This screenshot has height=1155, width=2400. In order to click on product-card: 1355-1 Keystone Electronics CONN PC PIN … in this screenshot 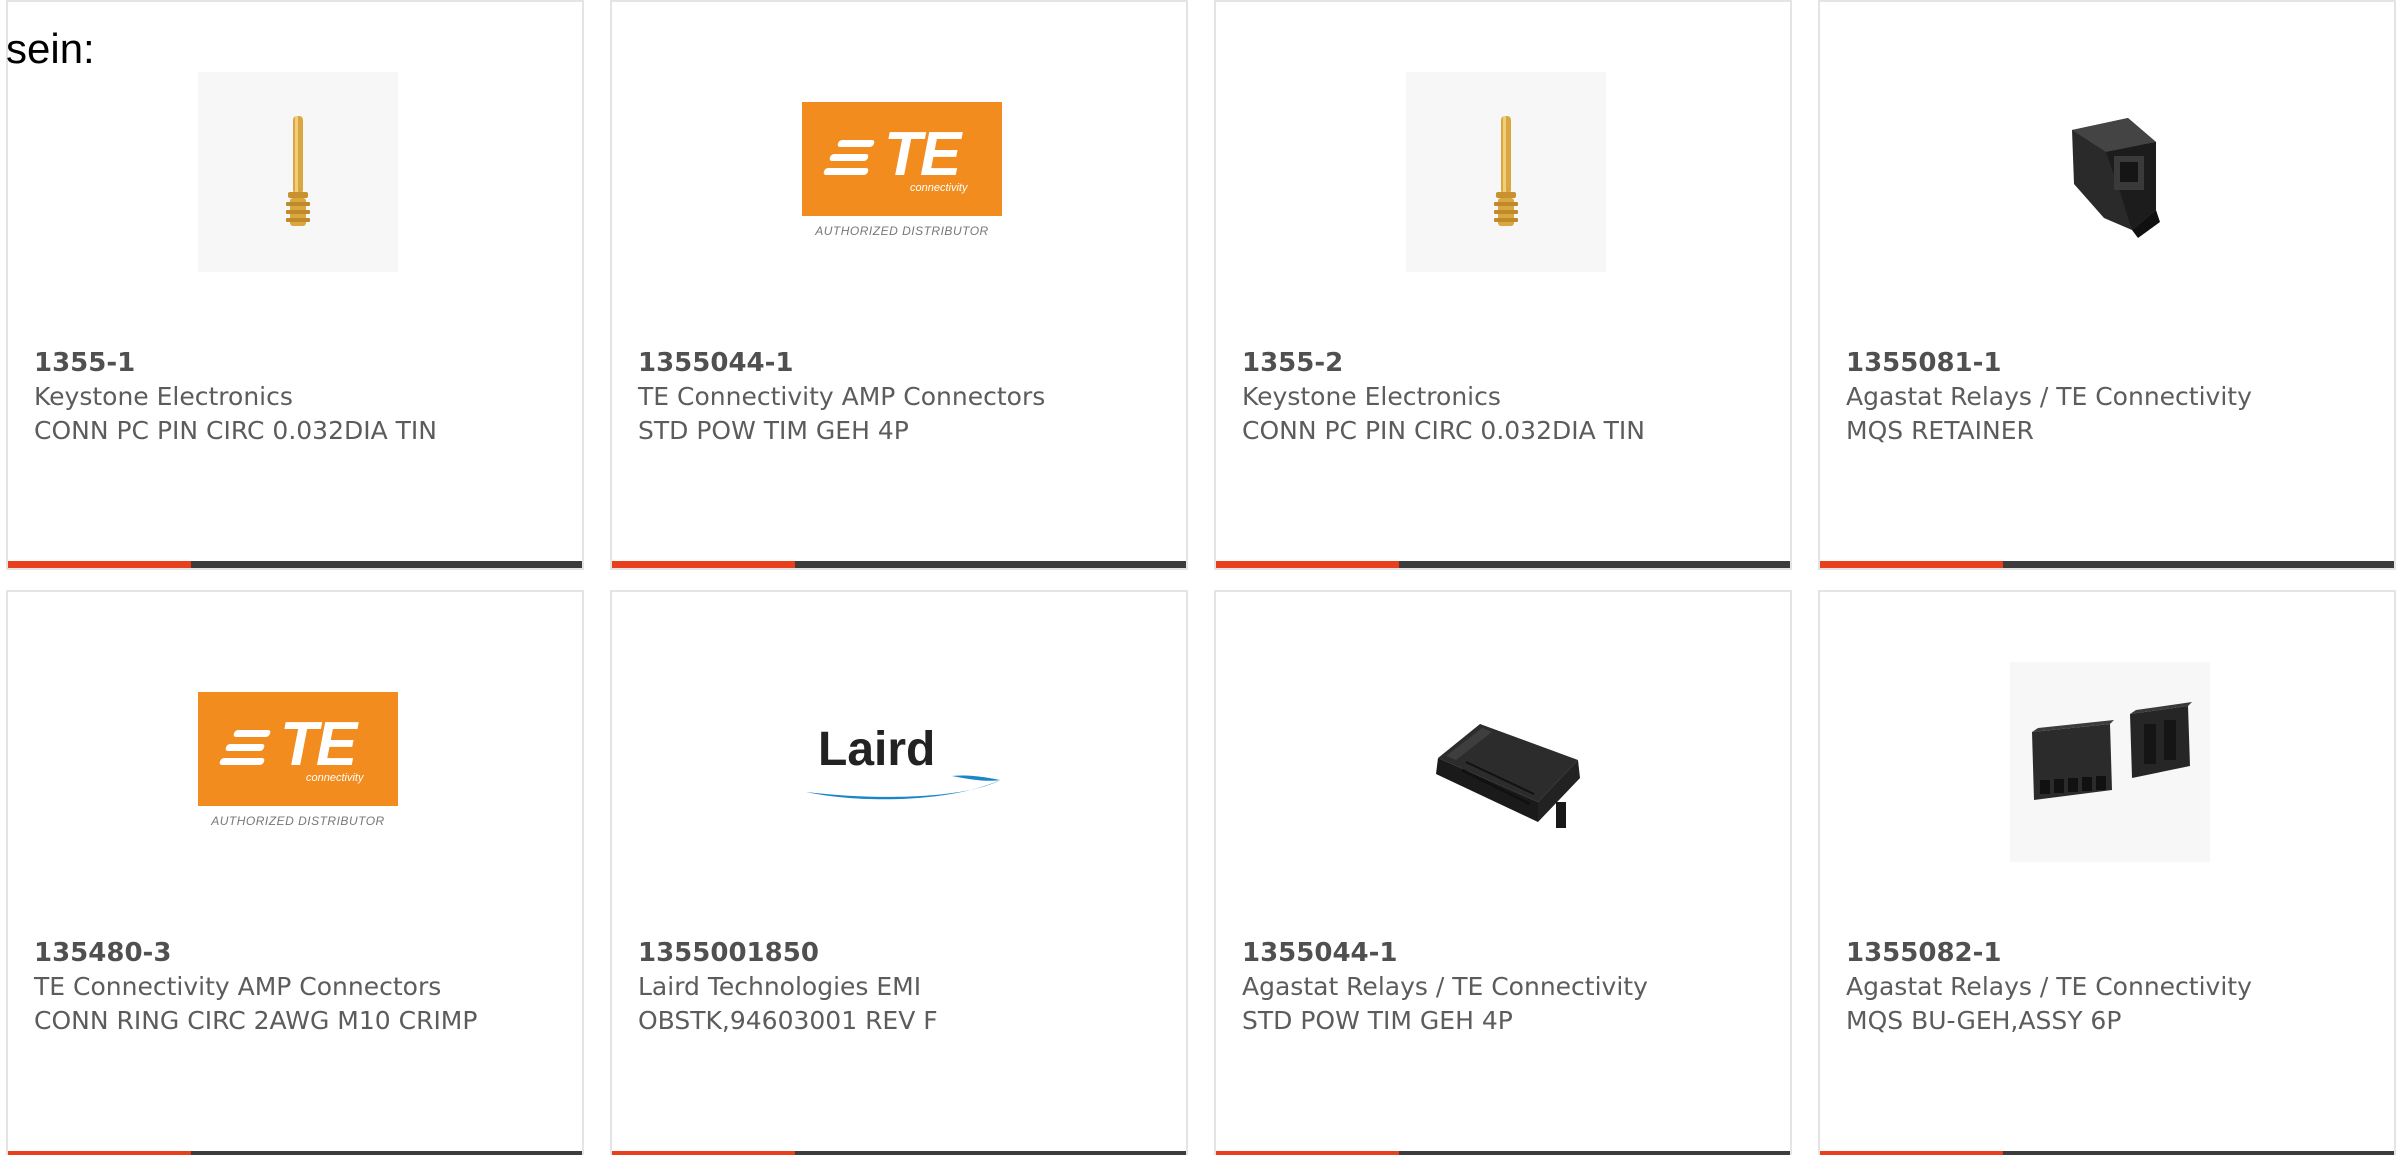, I will do `click(295, 285)`.